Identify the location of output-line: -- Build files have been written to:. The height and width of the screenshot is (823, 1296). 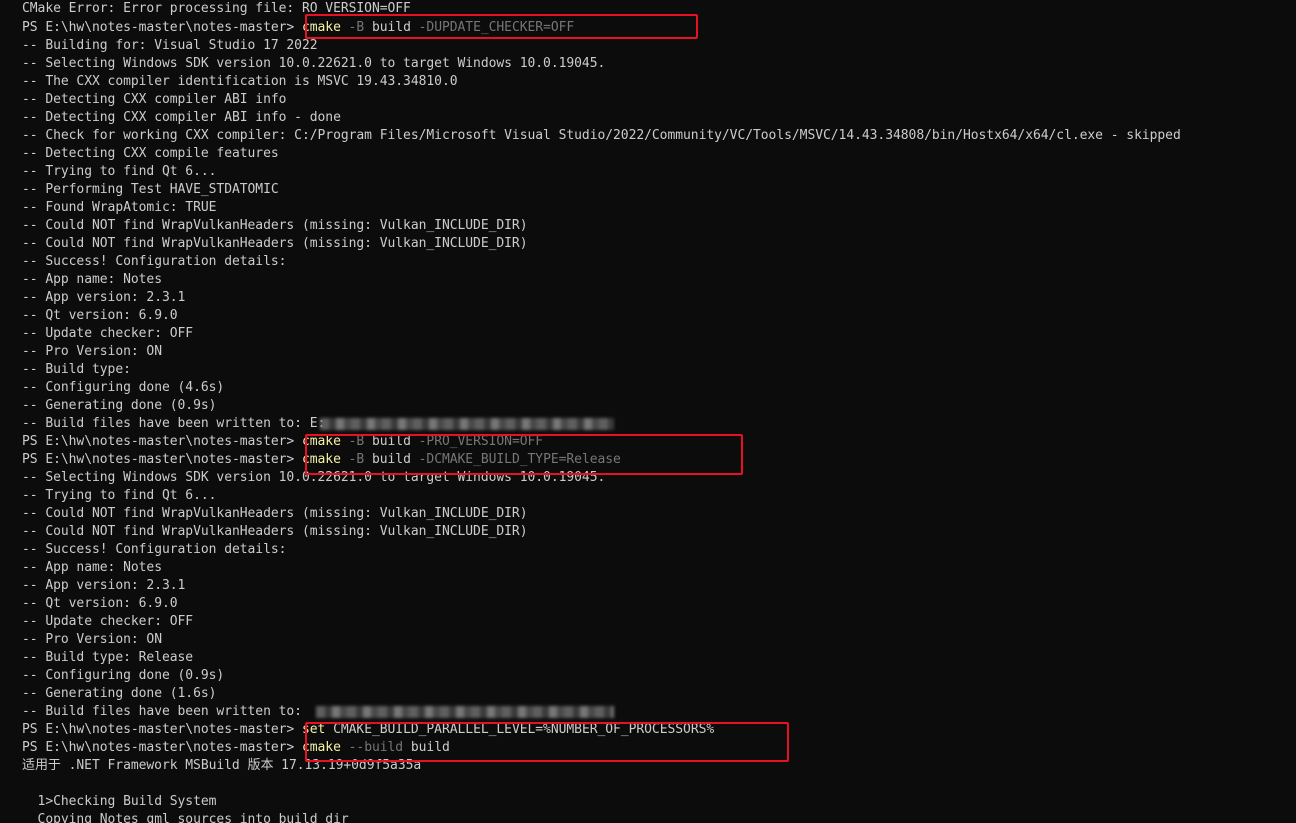
(162, 711).